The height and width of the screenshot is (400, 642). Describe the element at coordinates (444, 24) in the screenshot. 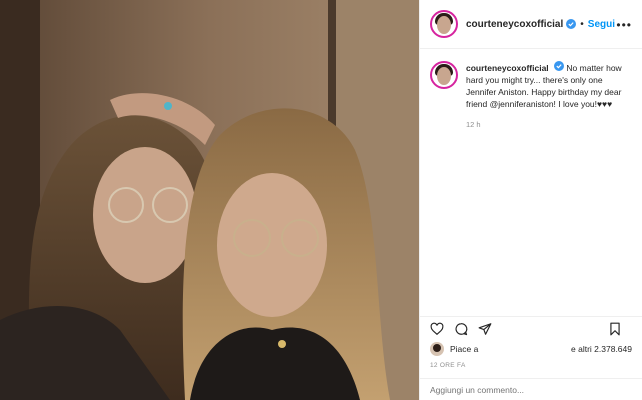

I see `avatar` at that location.